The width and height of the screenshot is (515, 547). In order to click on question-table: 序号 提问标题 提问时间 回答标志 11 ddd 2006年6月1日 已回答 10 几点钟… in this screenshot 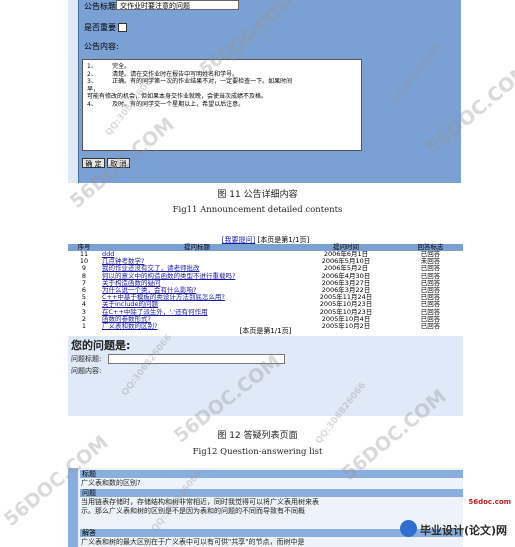, I will do `click(265, 287)`.